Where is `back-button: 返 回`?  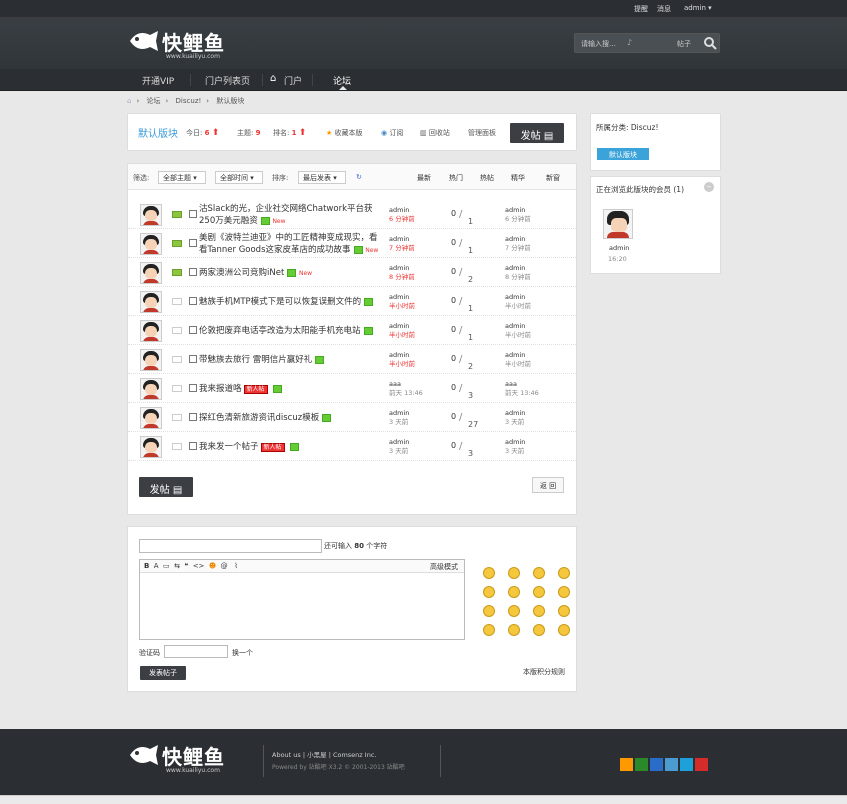 back-button: 返 回 is located at coordinates (548, 485).